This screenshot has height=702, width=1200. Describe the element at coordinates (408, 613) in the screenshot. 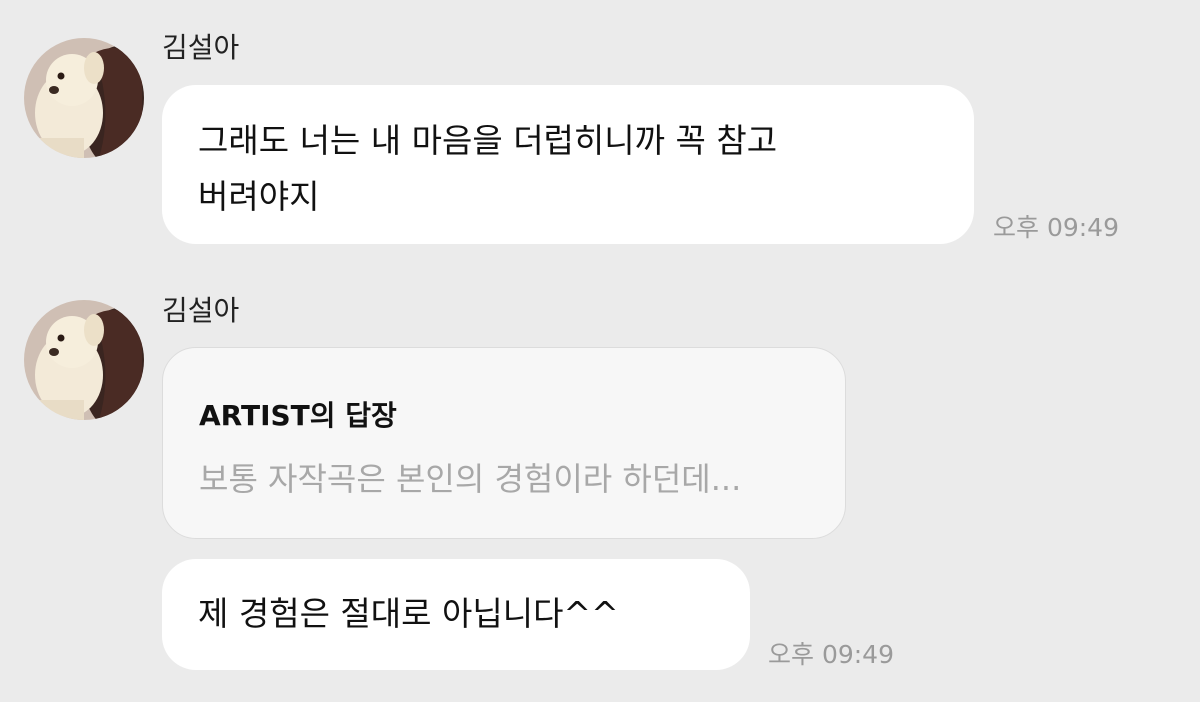

I see `message-text: 제 경험은 절대로 아닙니다^^` at that location.